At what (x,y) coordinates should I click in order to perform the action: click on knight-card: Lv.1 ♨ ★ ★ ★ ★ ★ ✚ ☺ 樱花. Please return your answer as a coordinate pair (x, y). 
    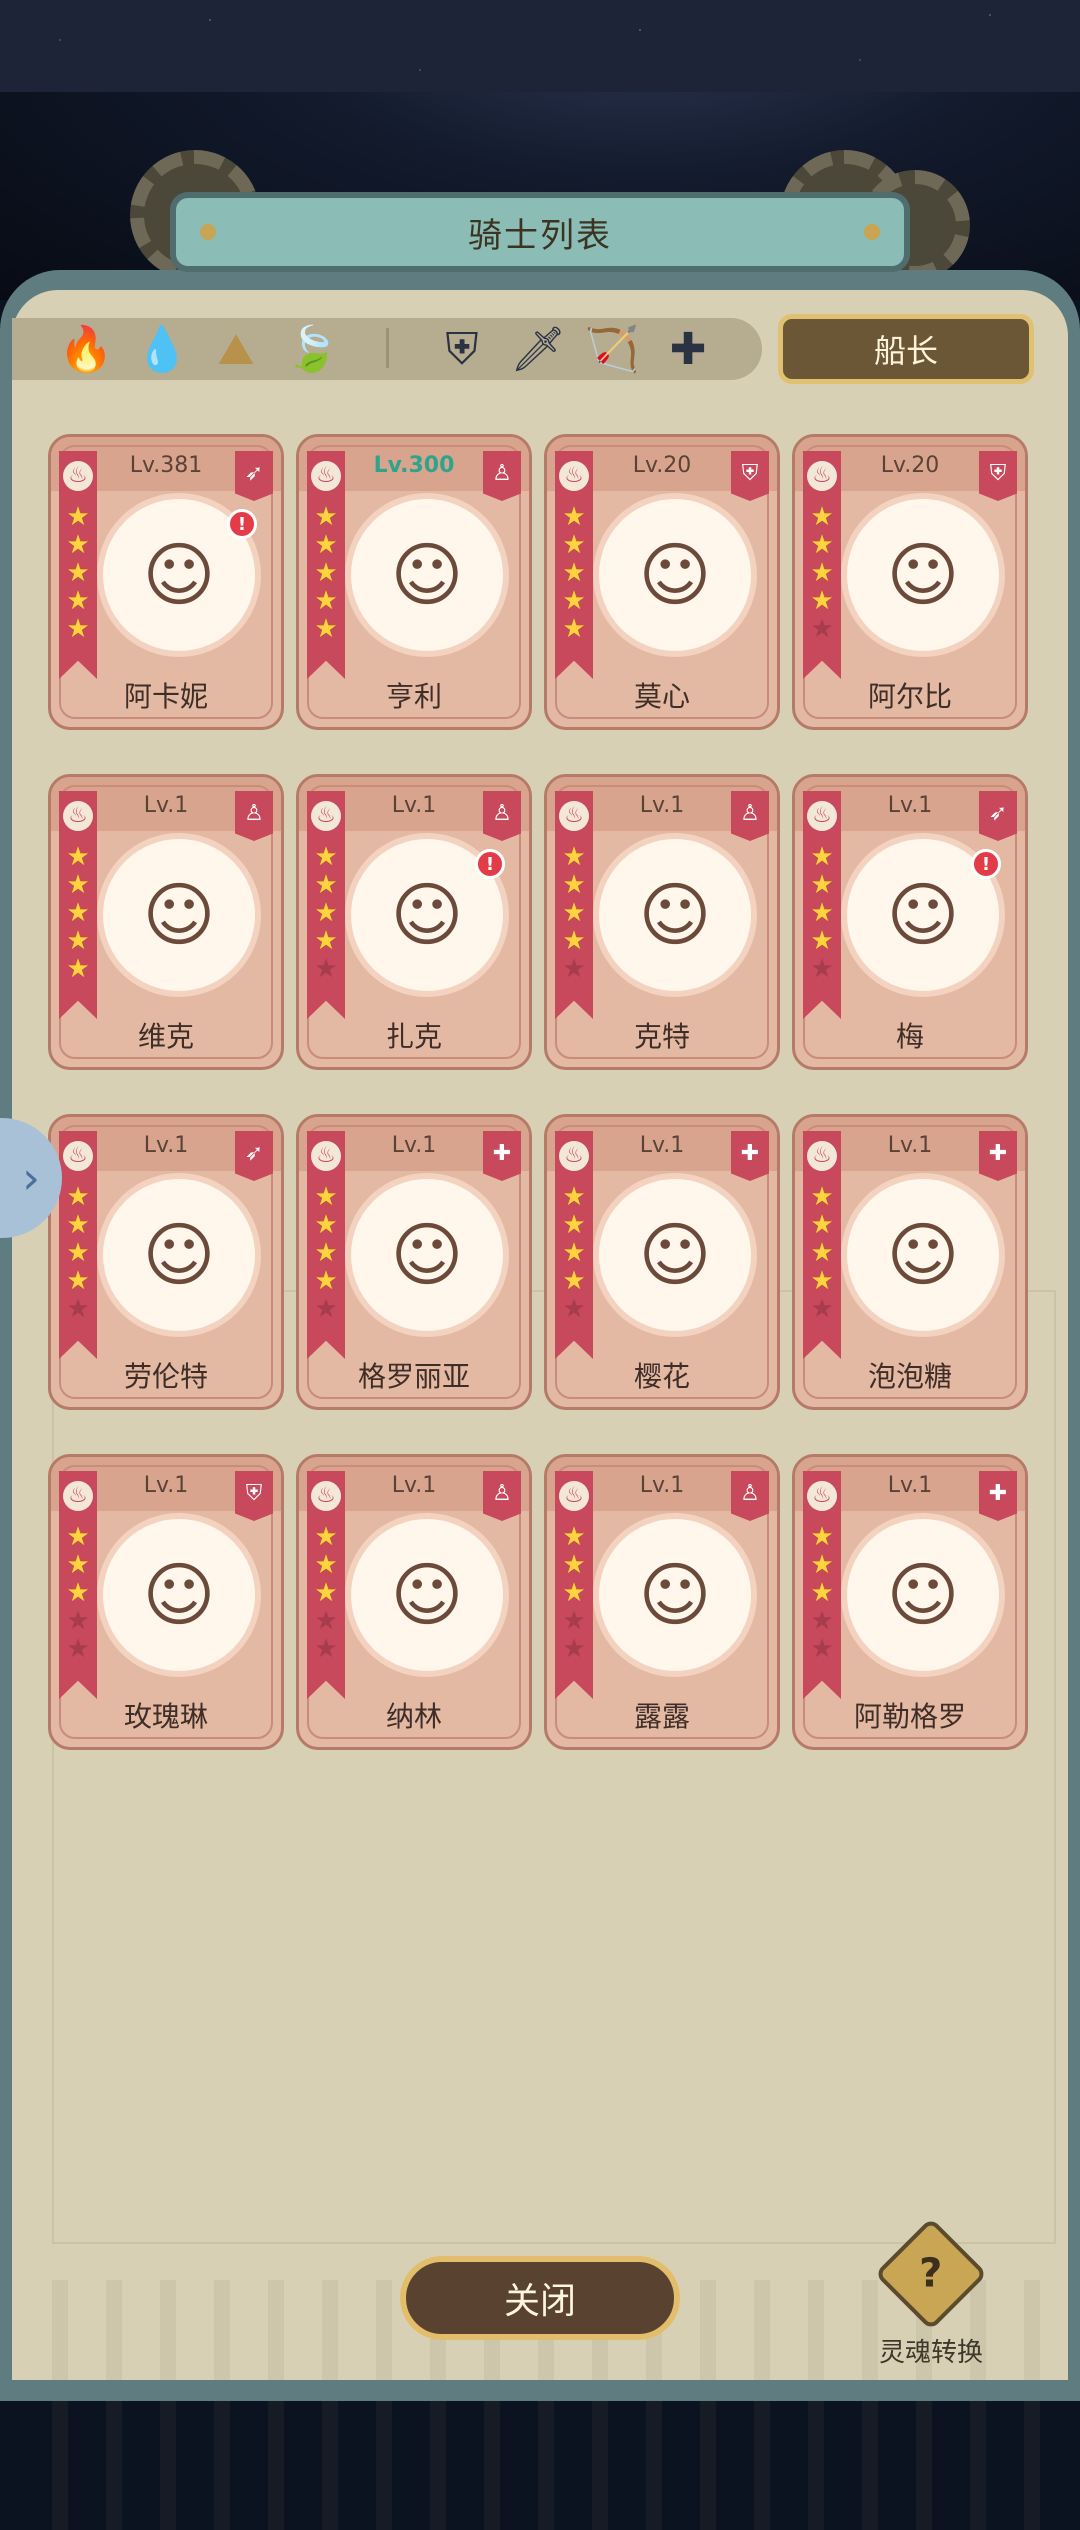
    Looking at the image, I should click on (662, 1262).